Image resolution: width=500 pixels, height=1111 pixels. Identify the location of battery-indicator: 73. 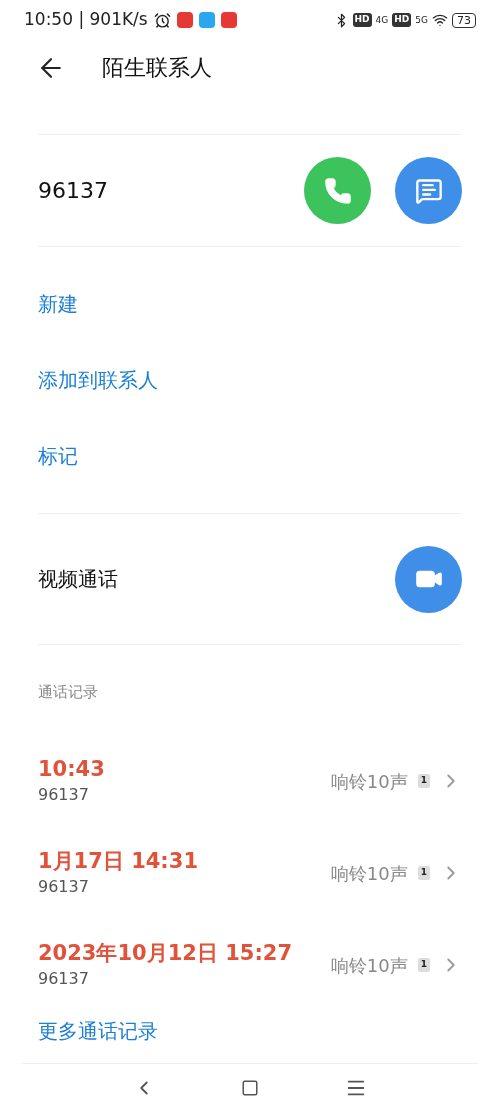
(464, 20).